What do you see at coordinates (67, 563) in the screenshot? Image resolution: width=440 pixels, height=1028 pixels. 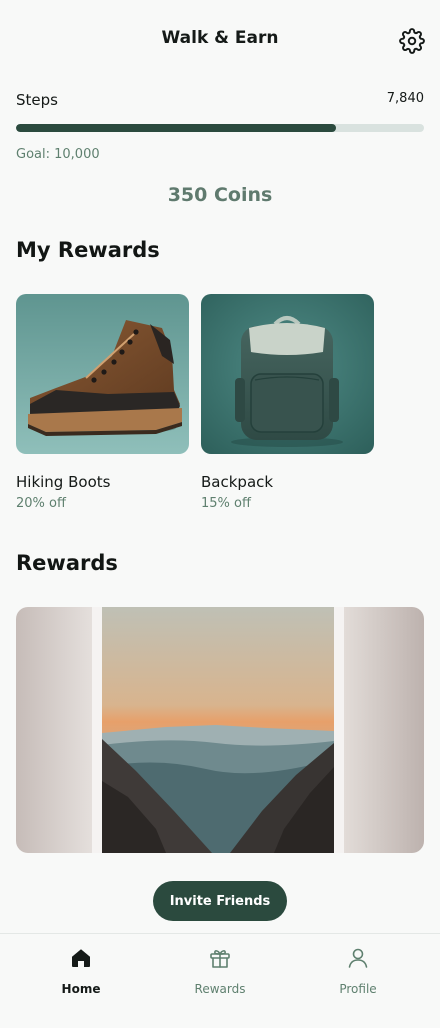 I see `rewards-title: Rewards` at bounding box center [67, 563].